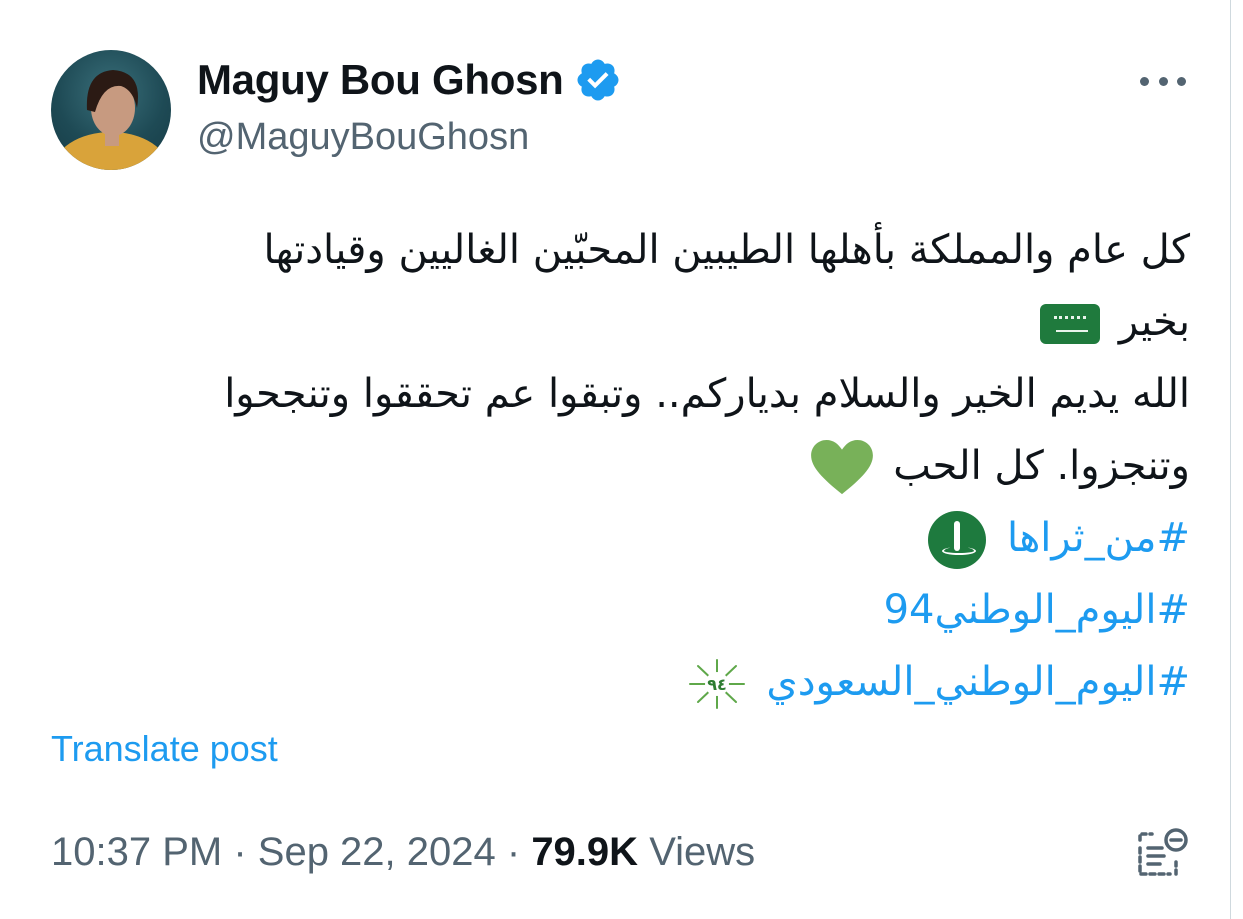  What do you see at coordinates (136, 852) in the screenshot?
I see `tweet-time: 10:37 PM` at bounding box center [136, 852].